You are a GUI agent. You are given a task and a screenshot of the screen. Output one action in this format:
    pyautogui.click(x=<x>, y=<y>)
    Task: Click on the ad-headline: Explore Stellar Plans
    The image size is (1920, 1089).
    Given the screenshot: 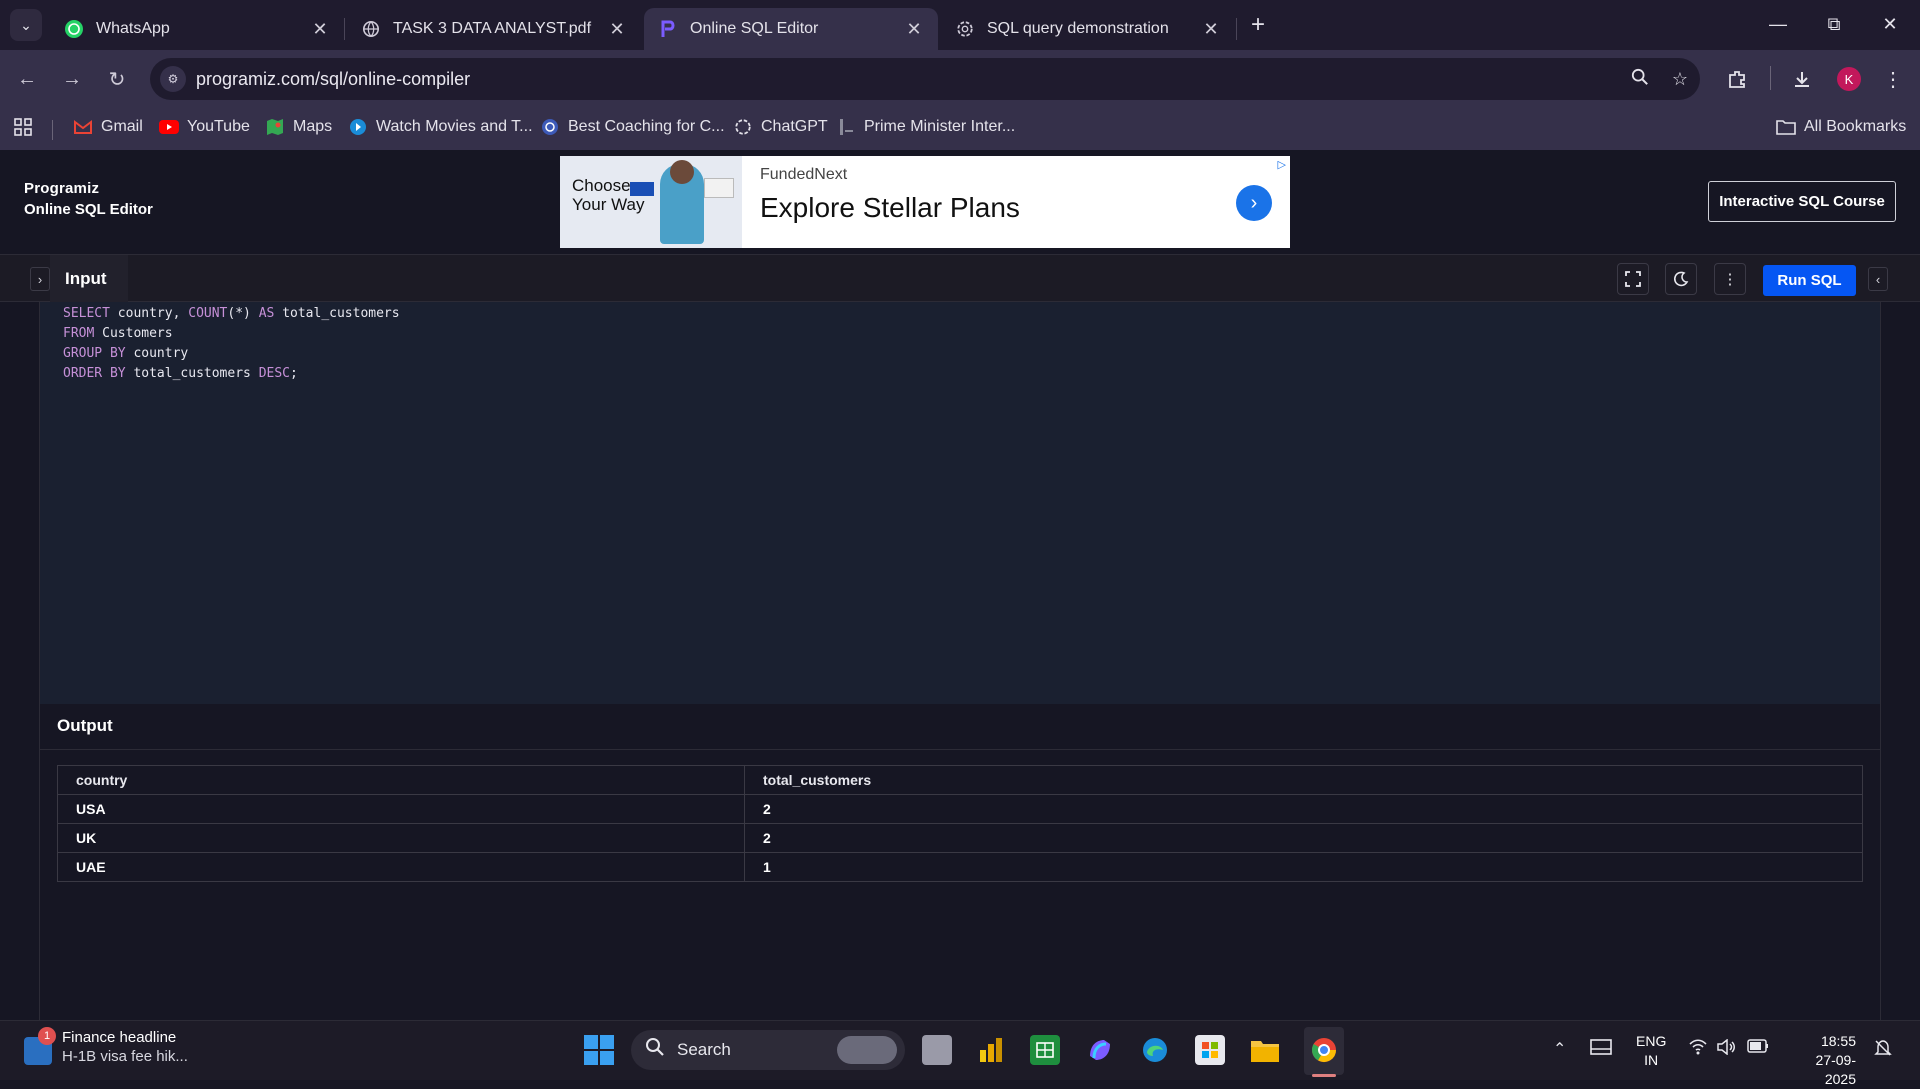 What is the action you would take?
    pyautogui.click(x=890, y=207)
    